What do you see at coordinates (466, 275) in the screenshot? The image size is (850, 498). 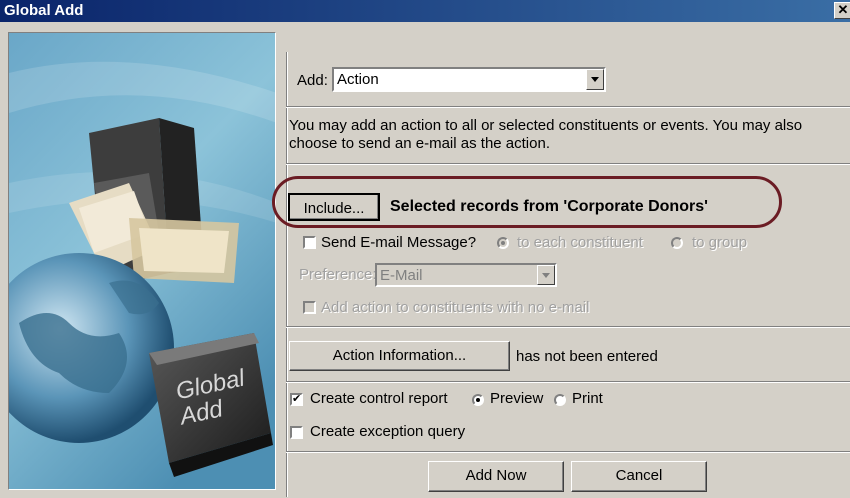 I see `preference-select: E-Mail` at bounding box center [466, 275].